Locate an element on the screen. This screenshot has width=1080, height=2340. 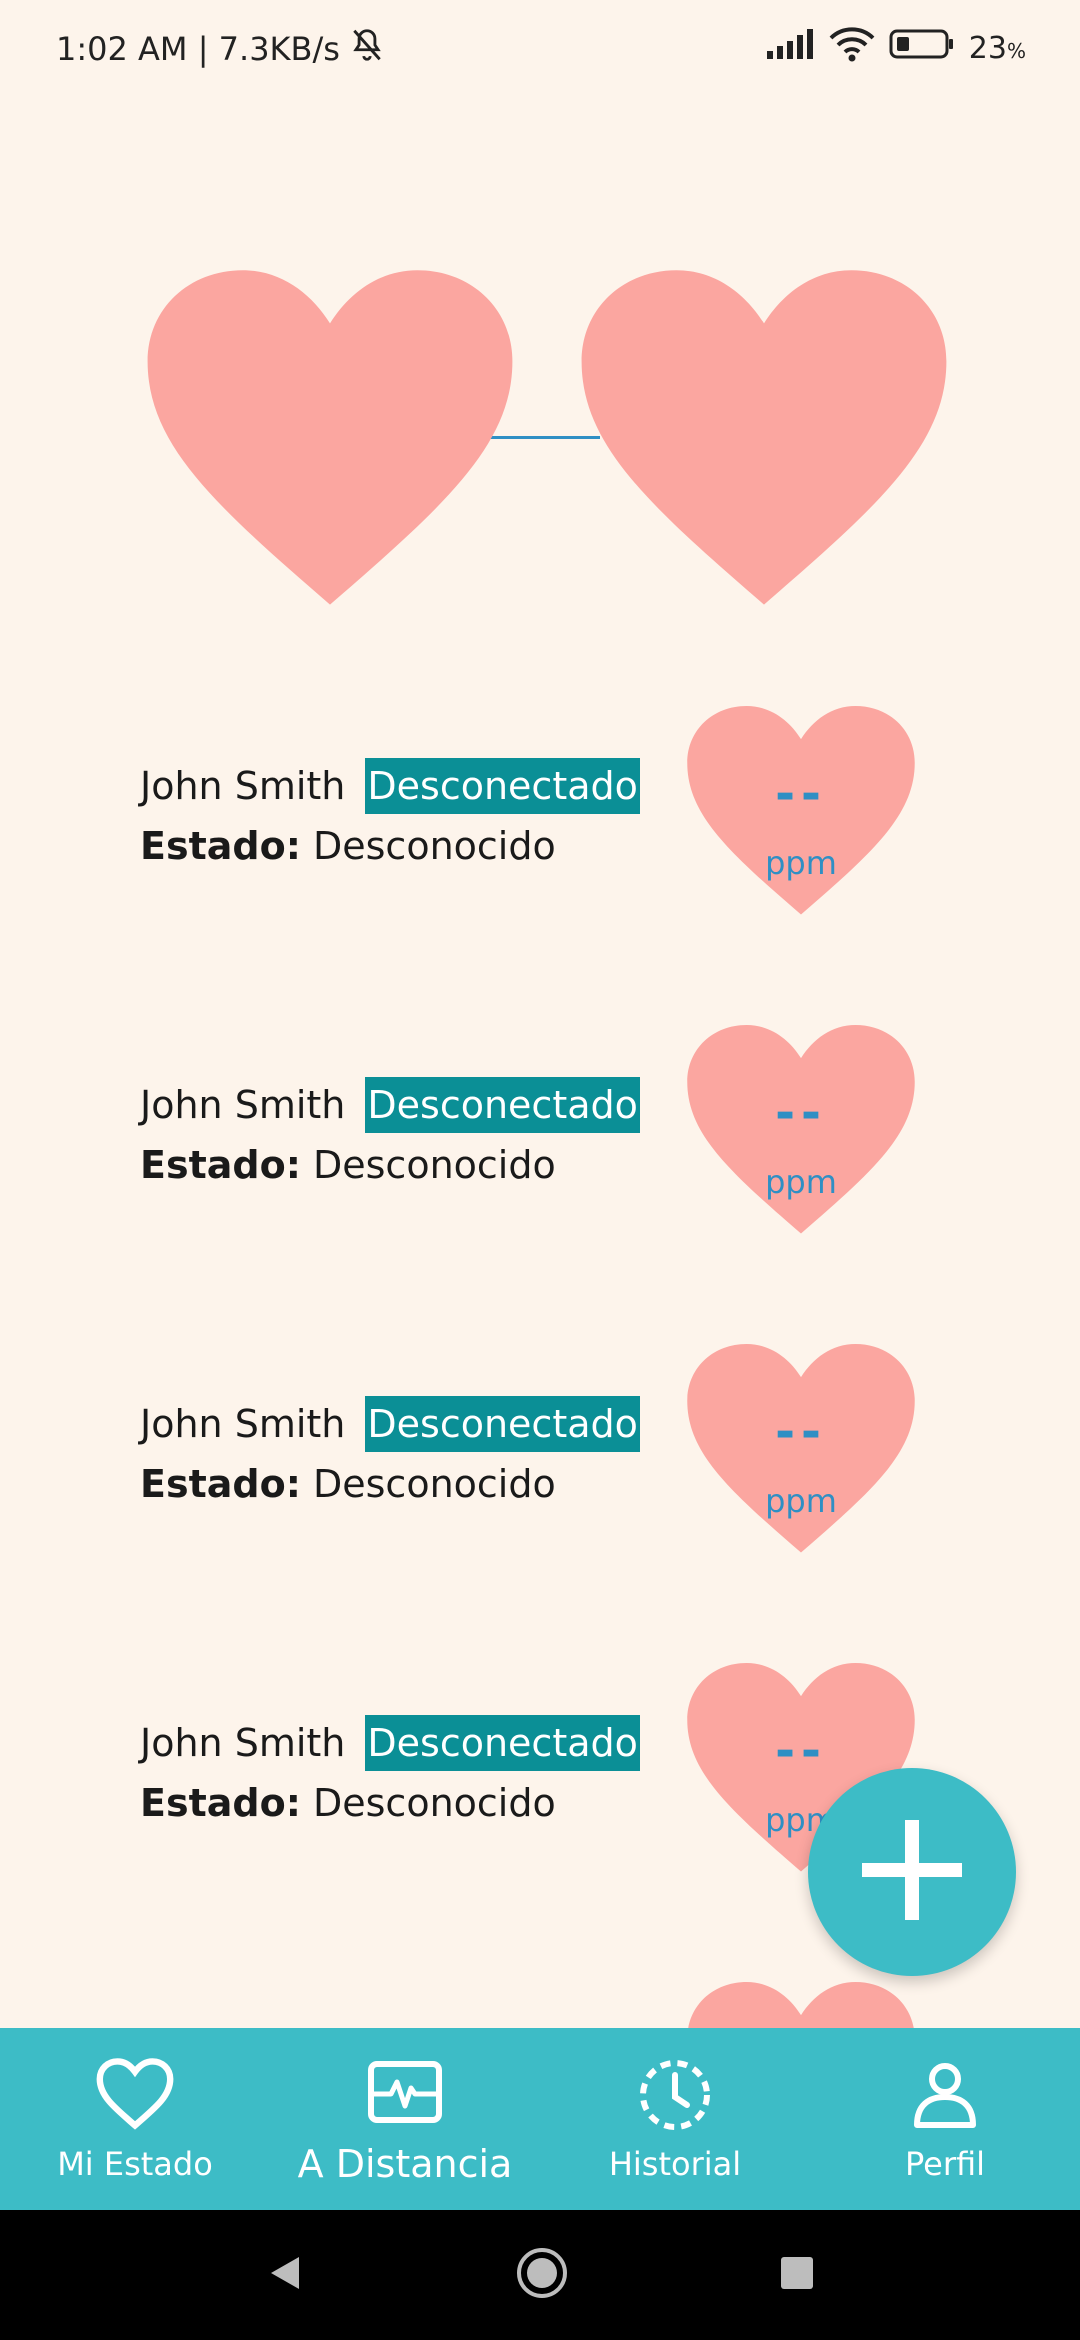
nav-a-distancia: A Distancia is located at coordinates (405, 2119).